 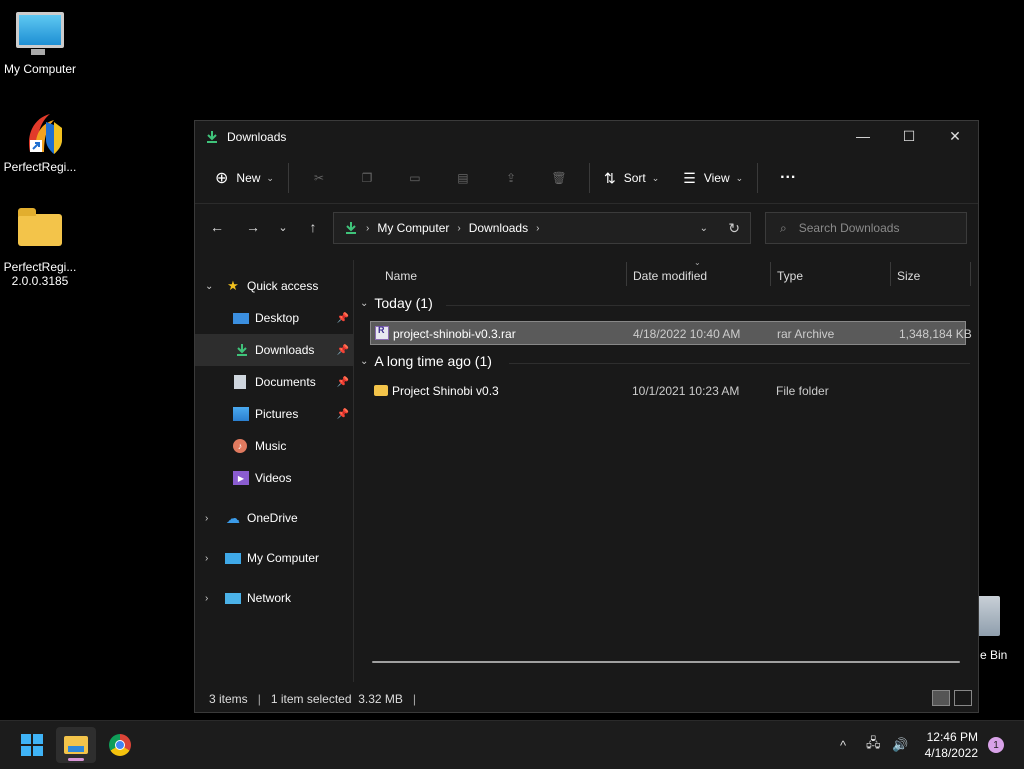 What do you see at coordinates (704, 228) in the screenshot?
I see `address-dropdown-icon: ⌄` at bounding box center [704, 228].